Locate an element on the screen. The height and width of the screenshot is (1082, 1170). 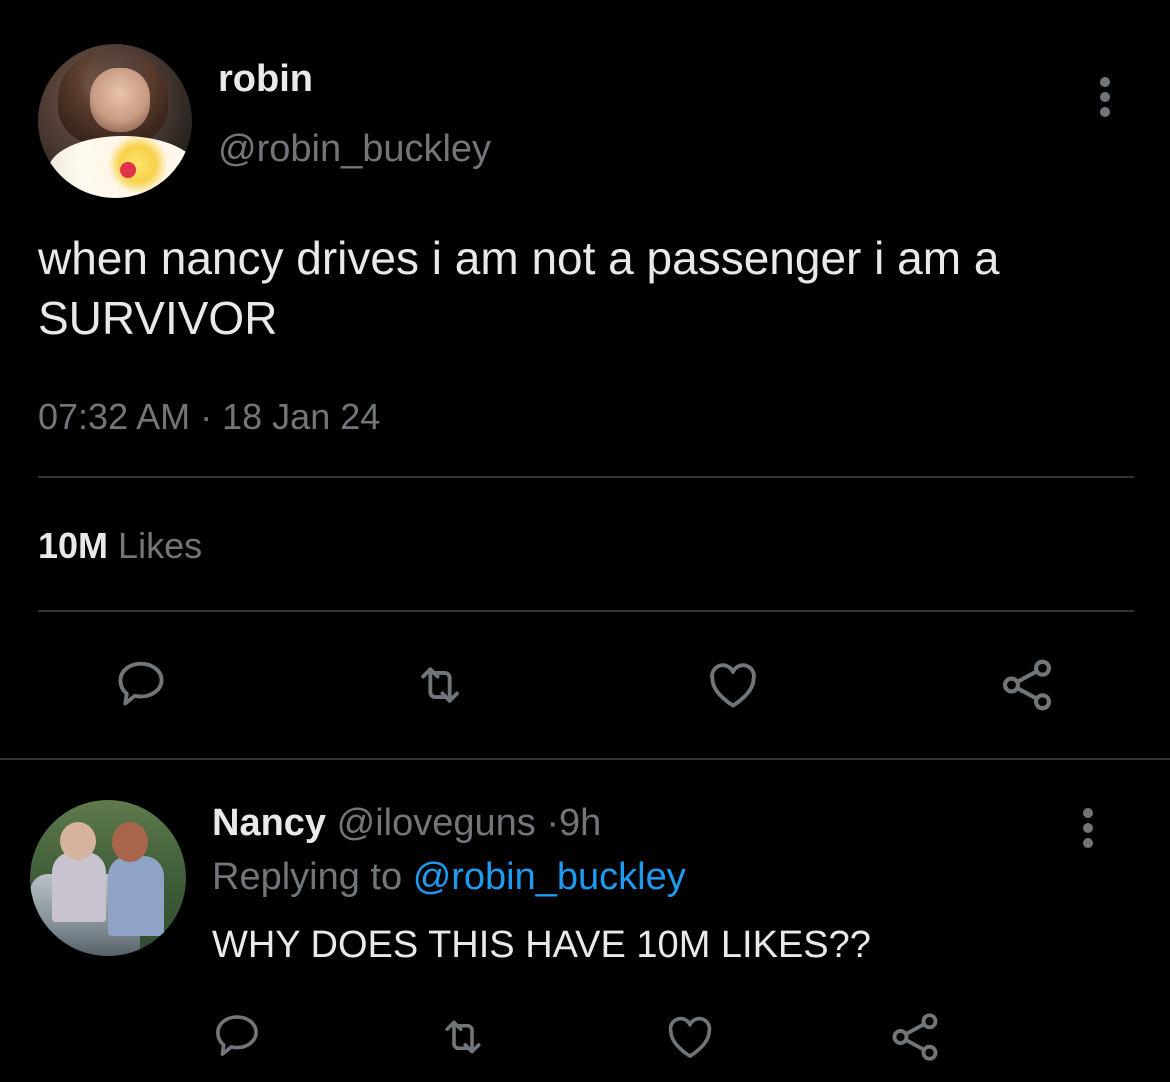
reply-author-name: Nancy is located at coordinates (269, 823).